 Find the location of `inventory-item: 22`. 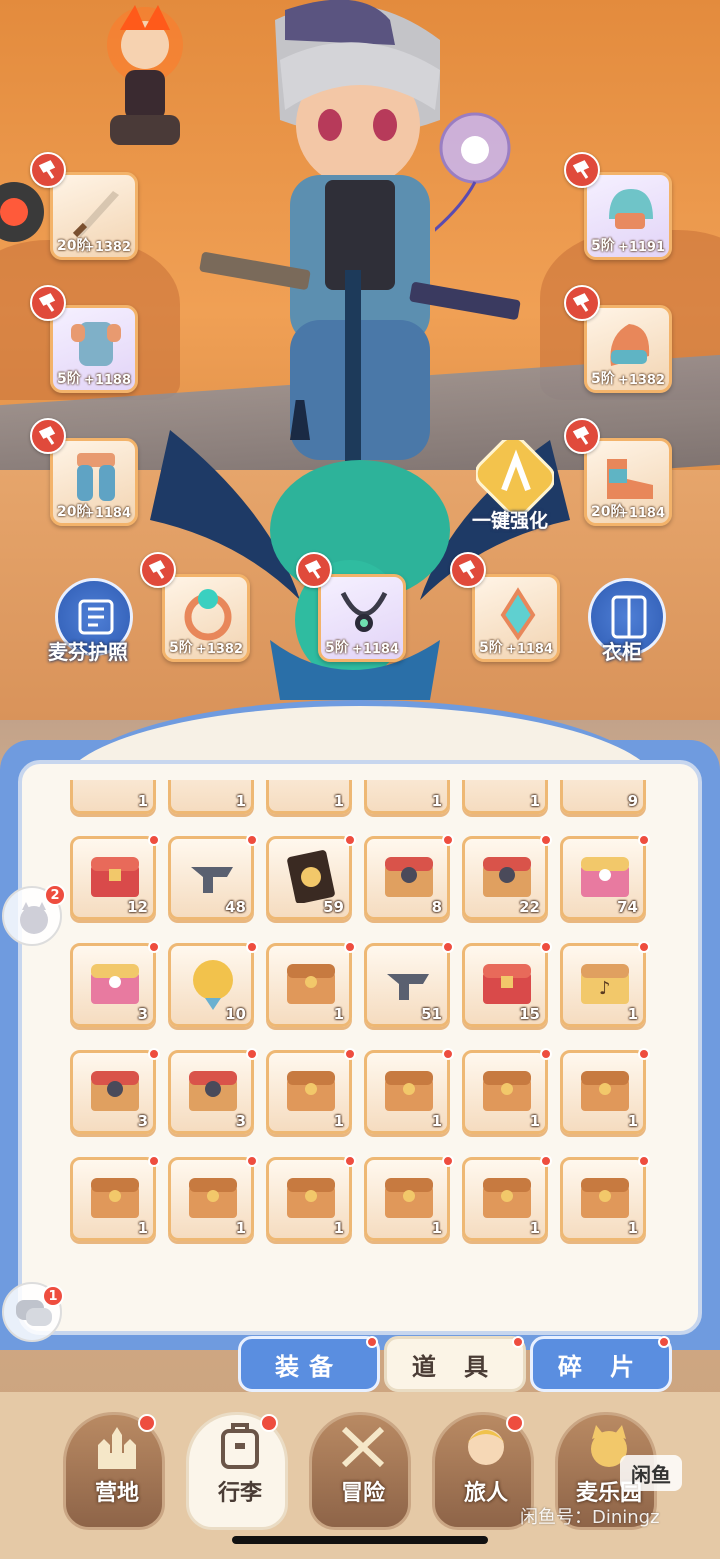

inventory-item: 22 is located at coordinates (505, 878).